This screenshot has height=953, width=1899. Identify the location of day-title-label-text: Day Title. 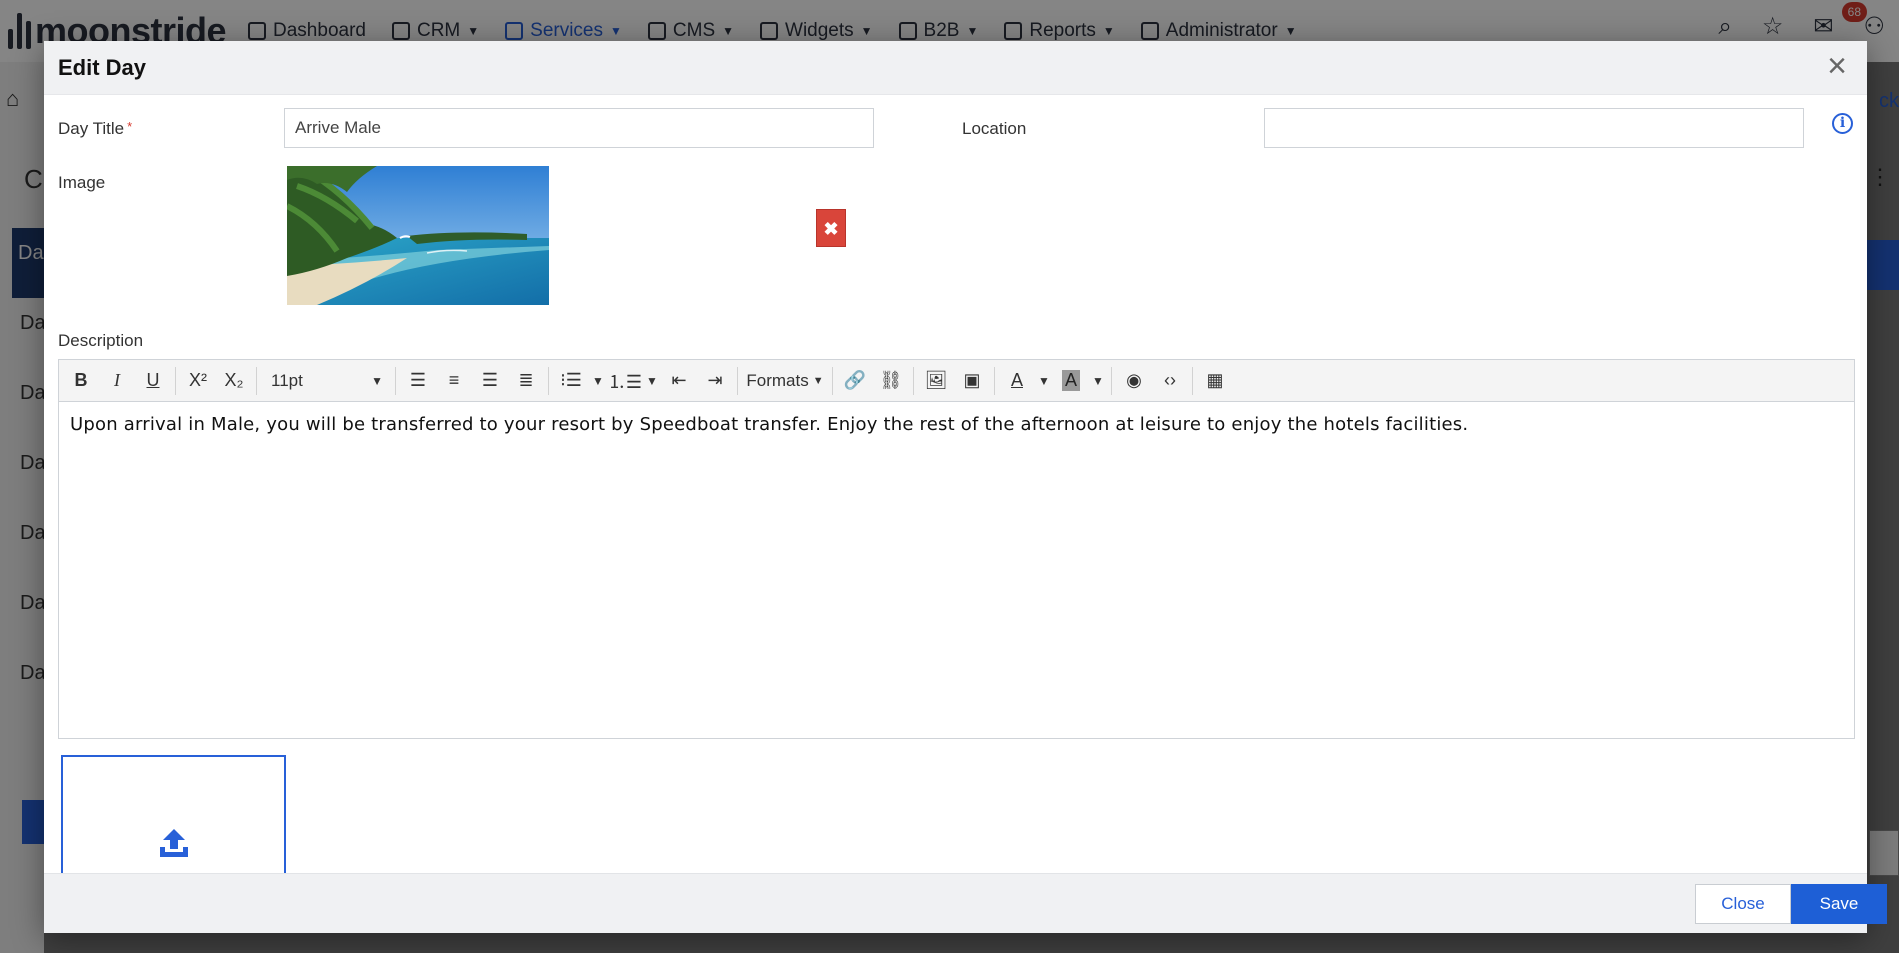
(91, 128).